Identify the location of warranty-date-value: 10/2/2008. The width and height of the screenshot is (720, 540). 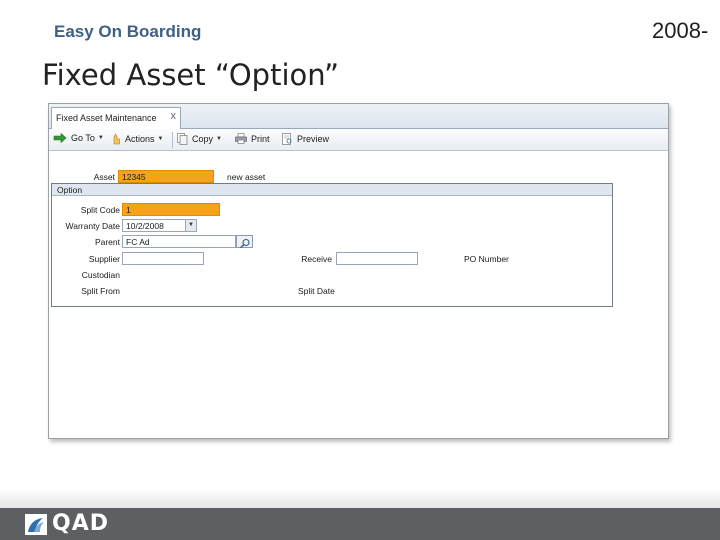
(145, 226).